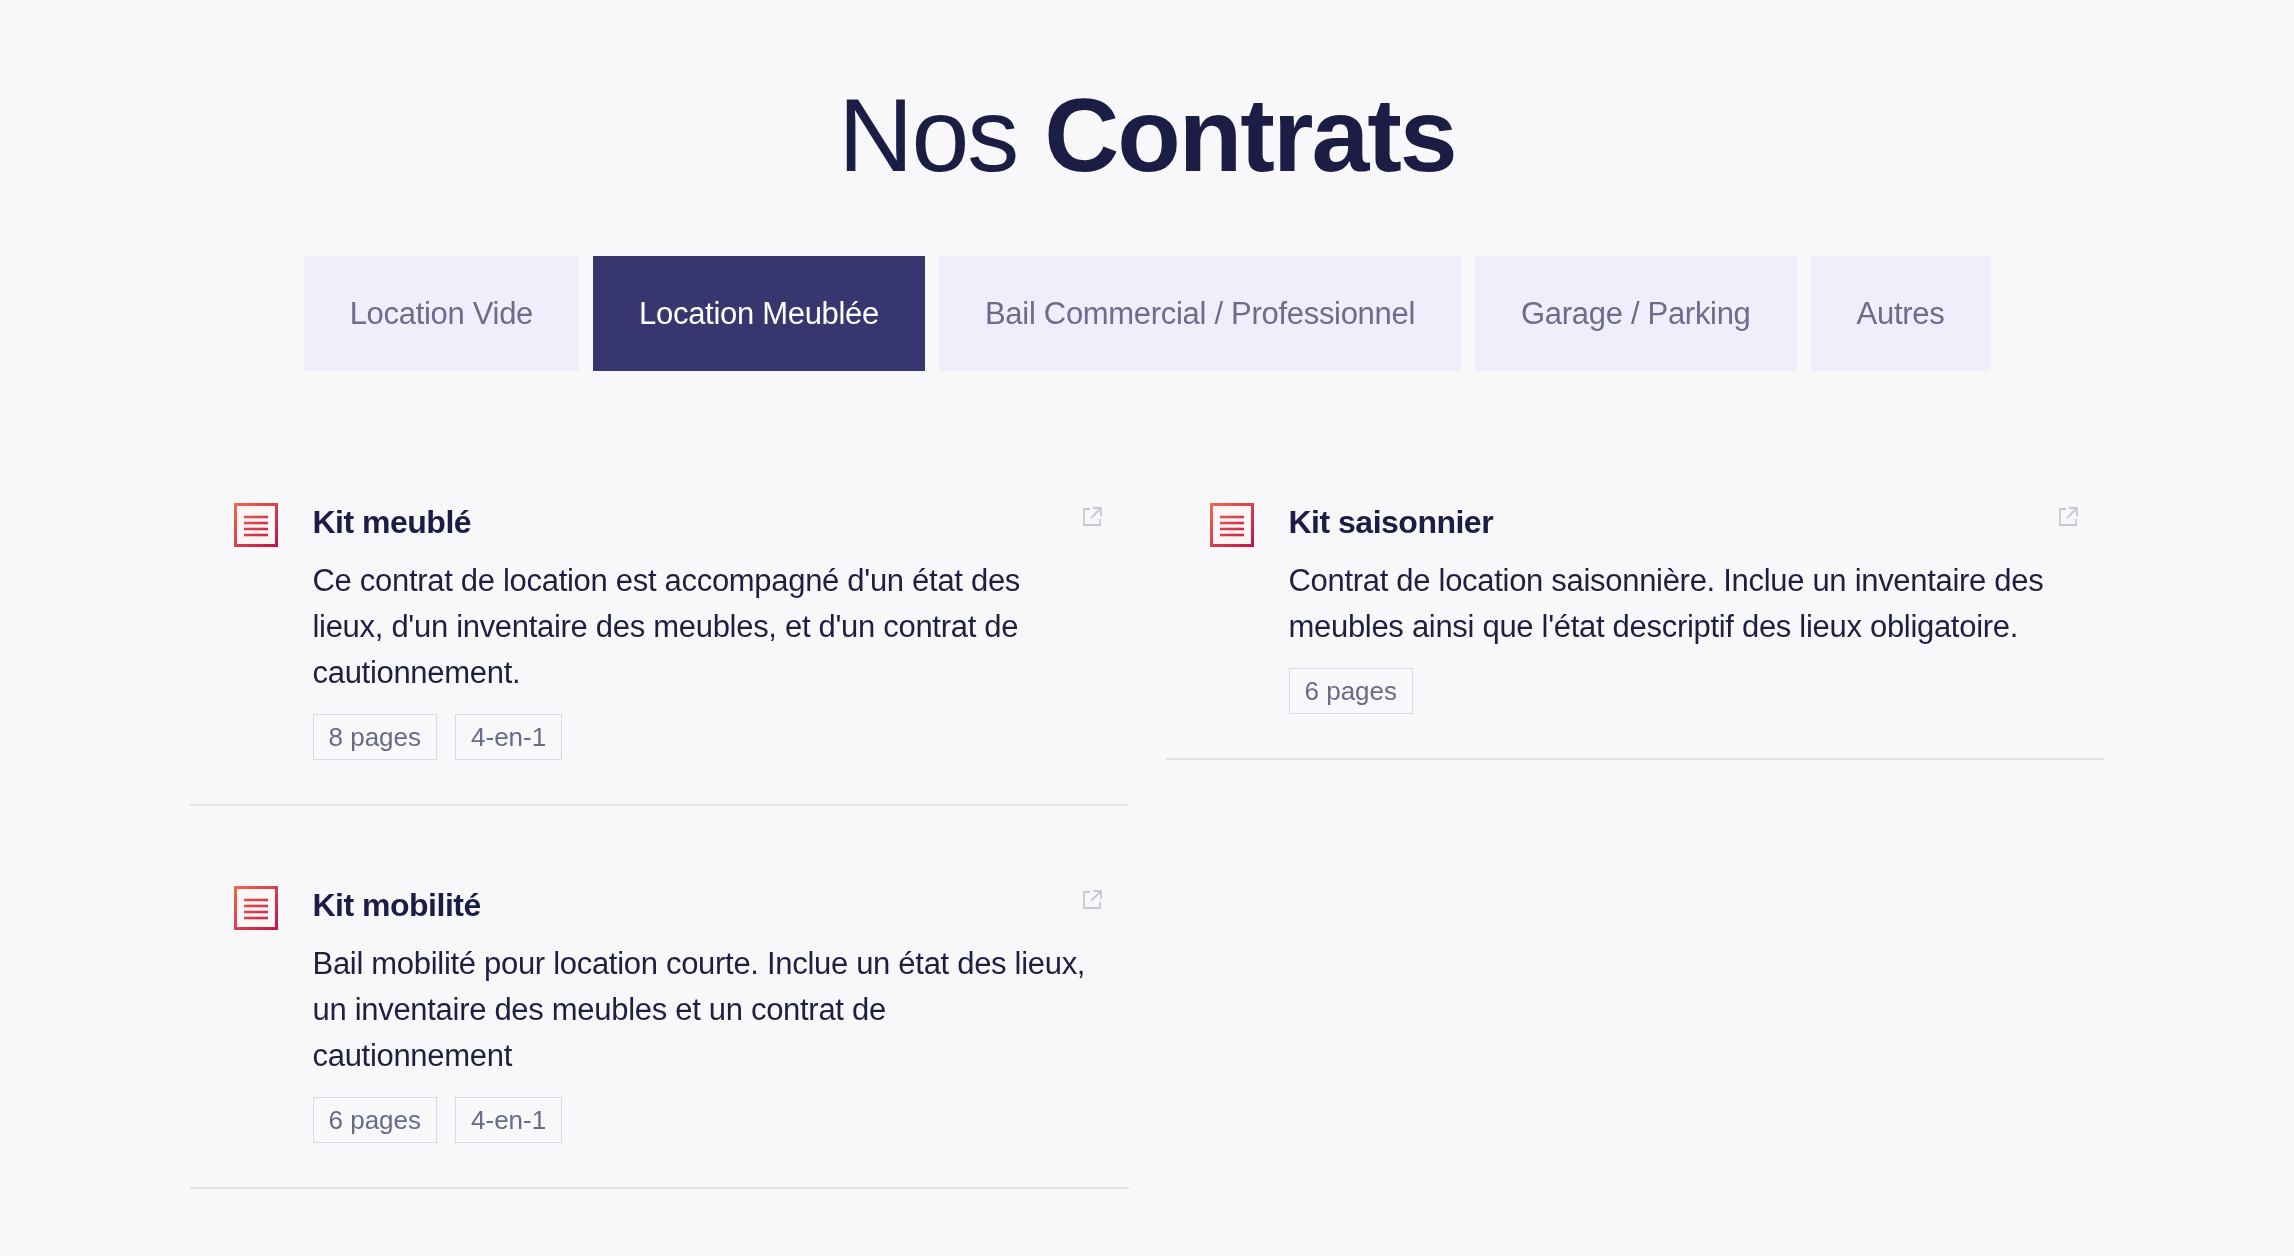 The width and height of the screenshot is (2294, 1256). I want to click on category-tab: Bail Commercial / Professionnel, so click(1200, 314).